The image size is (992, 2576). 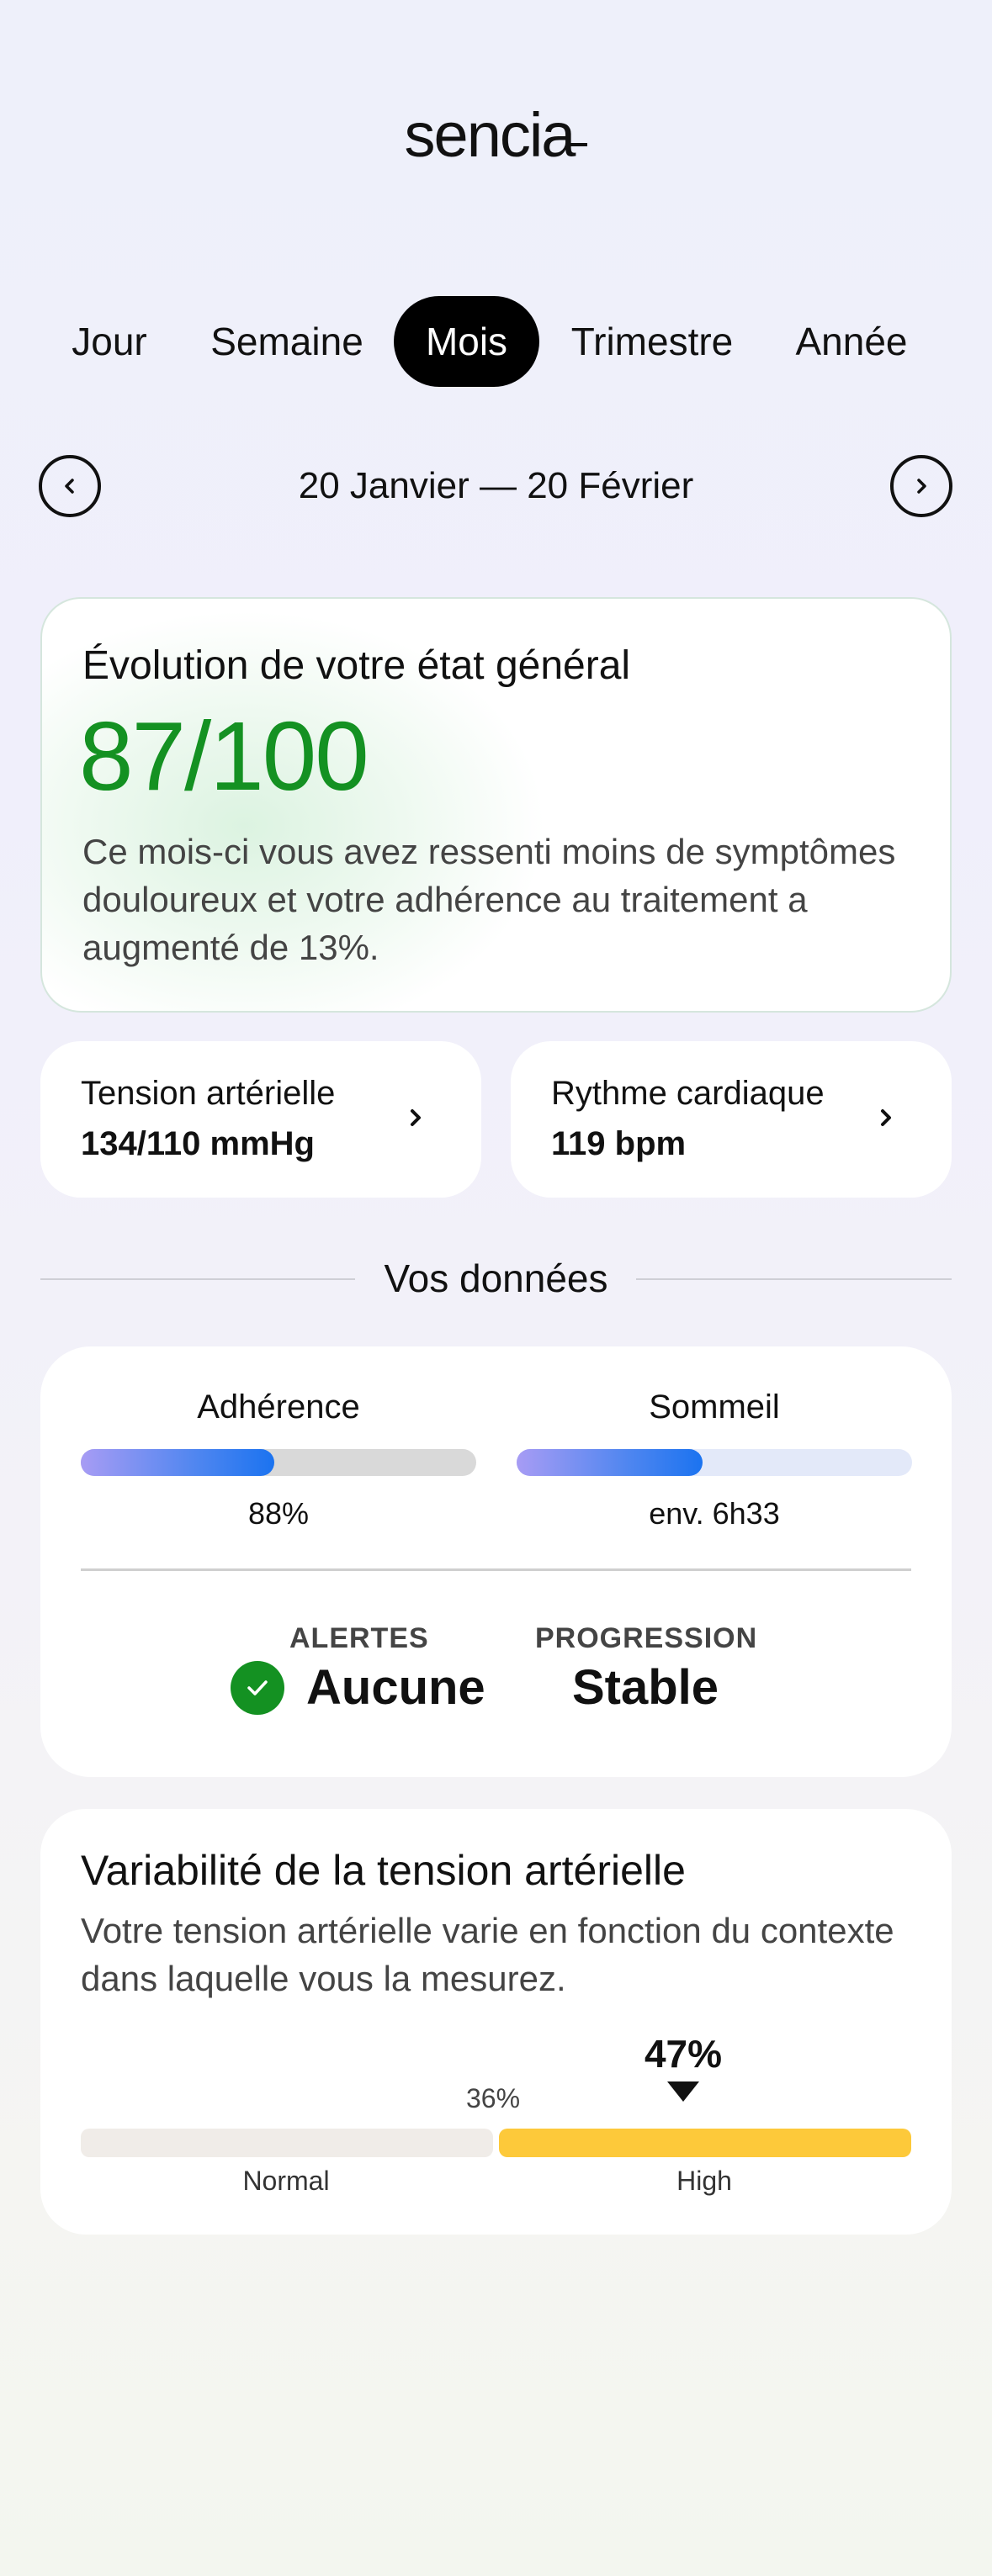 What do you see at coordinates (224, 756) in the screenshot?
I see `overview-score: 87/100` at bounding box center [224, 756].